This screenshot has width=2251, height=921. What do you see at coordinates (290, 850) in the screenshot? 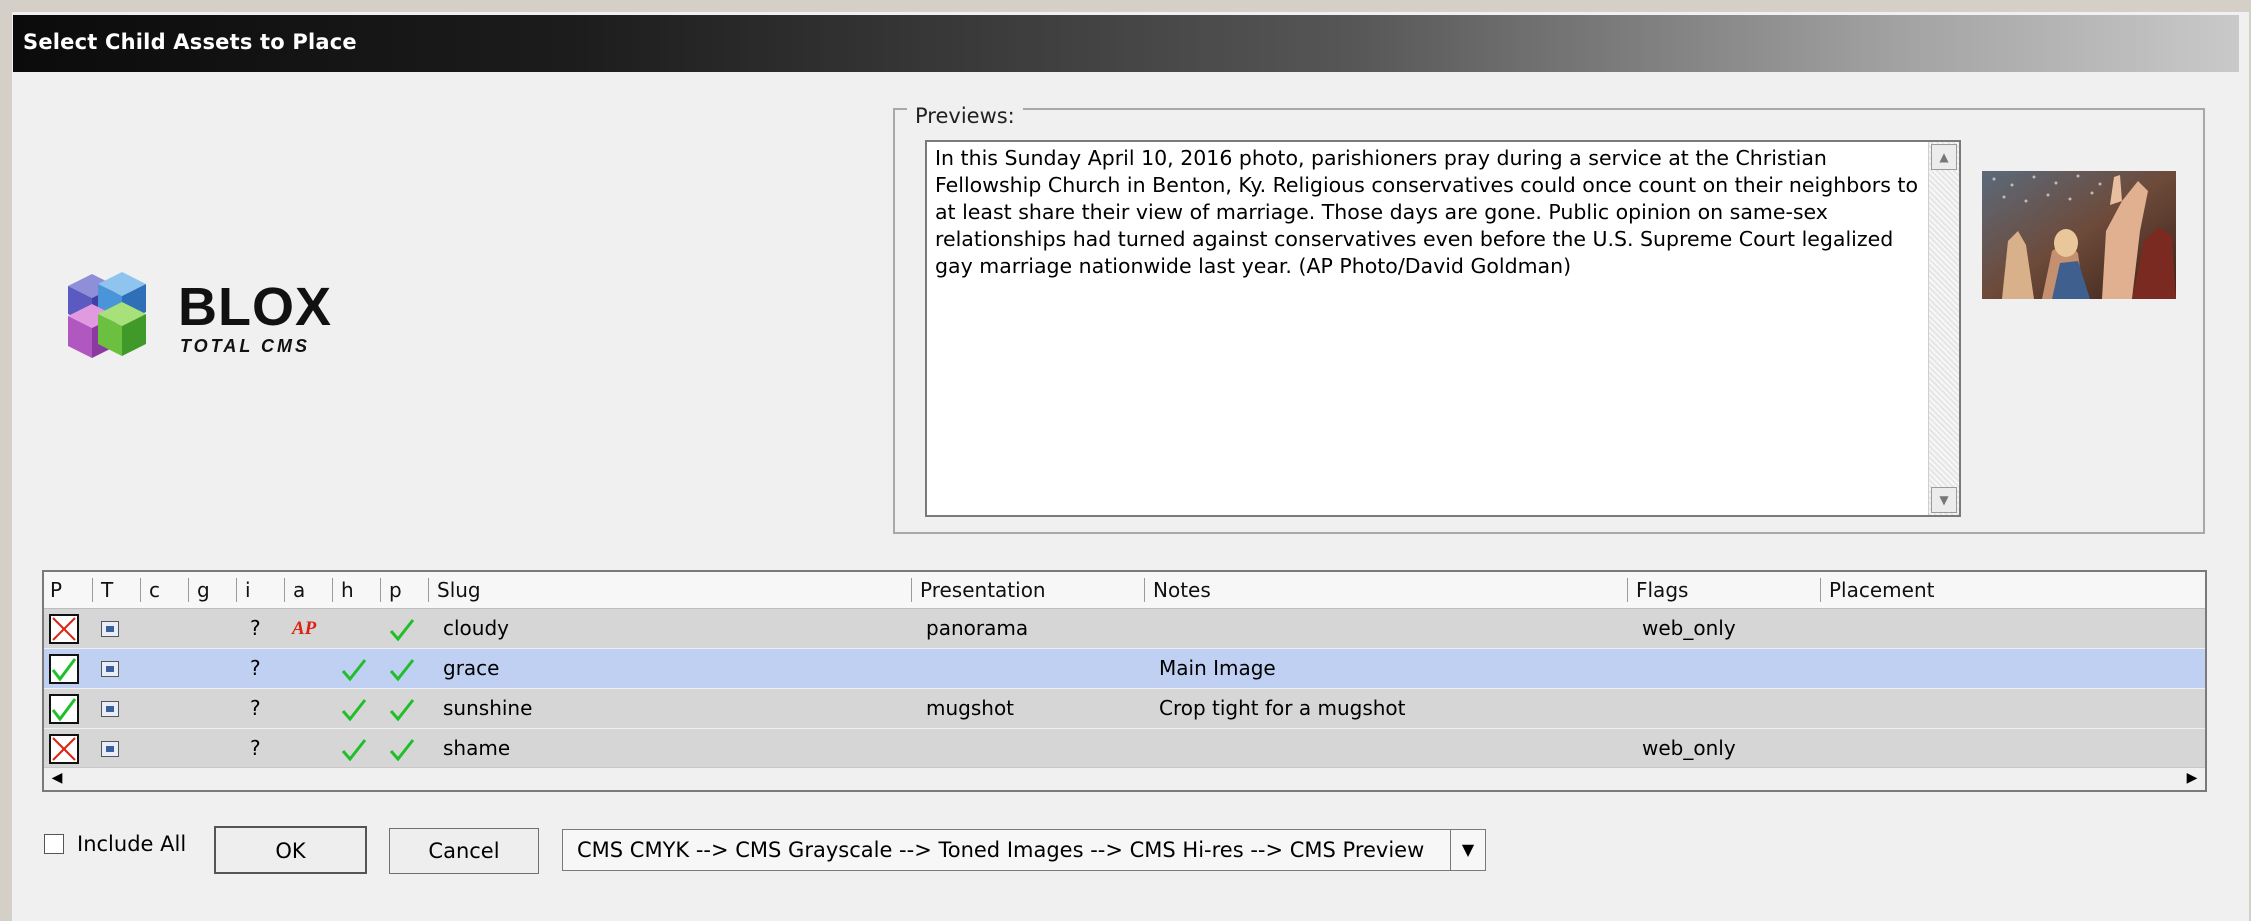
I see `ok-button: OK` at bounding box center [290, 850].